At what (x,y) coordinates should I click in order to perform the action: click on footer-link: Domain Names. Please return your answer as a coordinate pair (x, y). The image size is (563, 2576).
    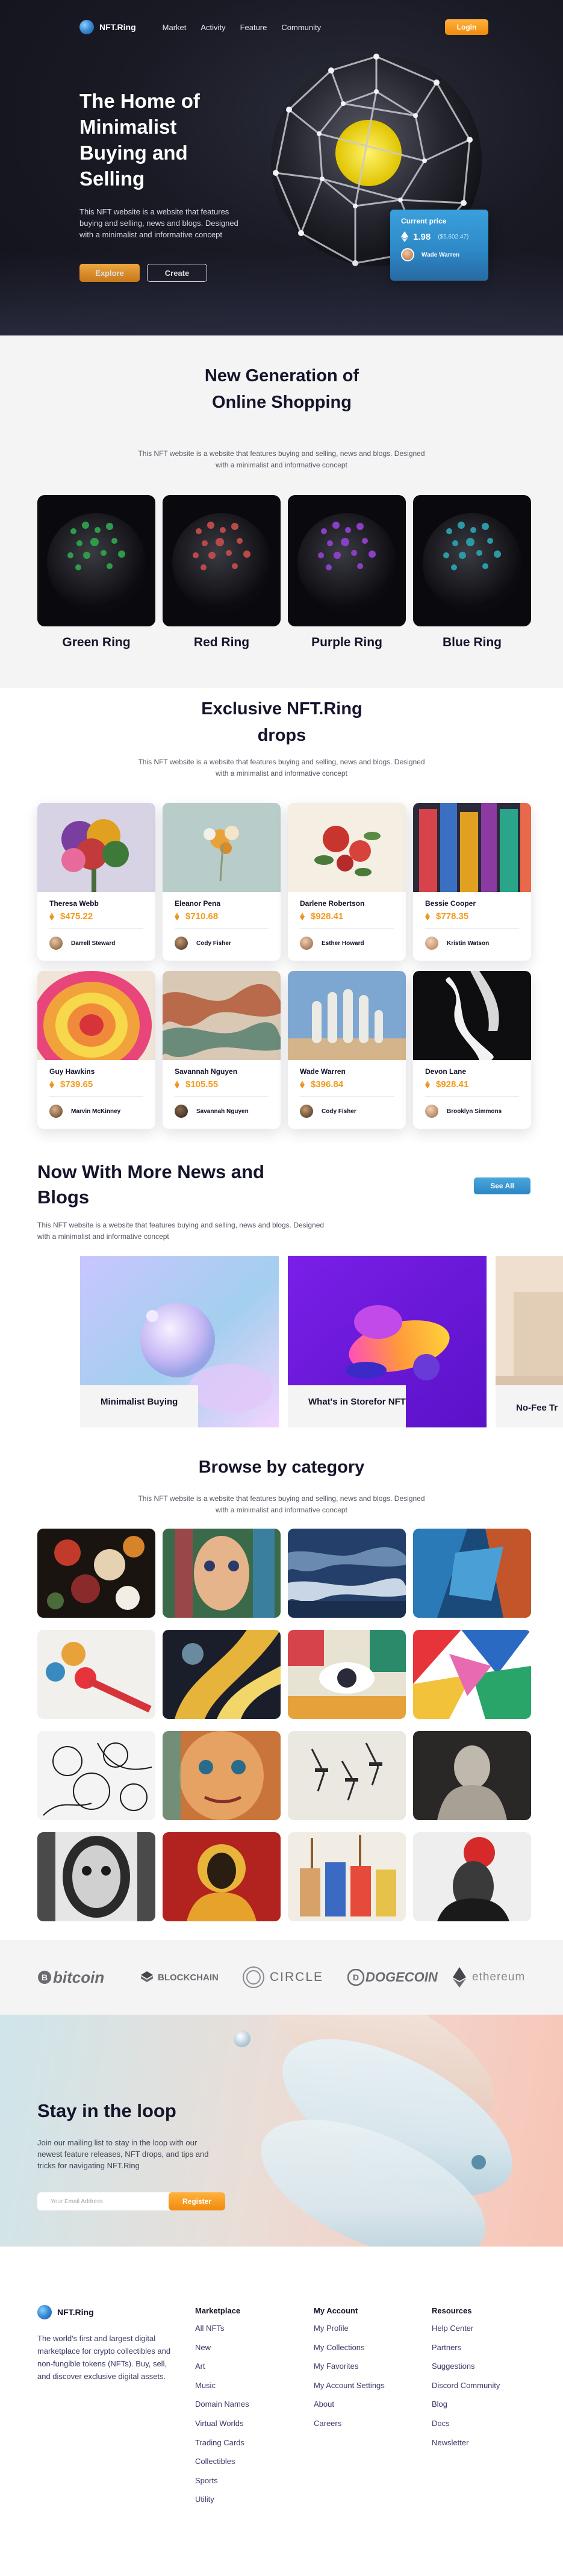
    Looking at the image, I should click on (222, 2404).